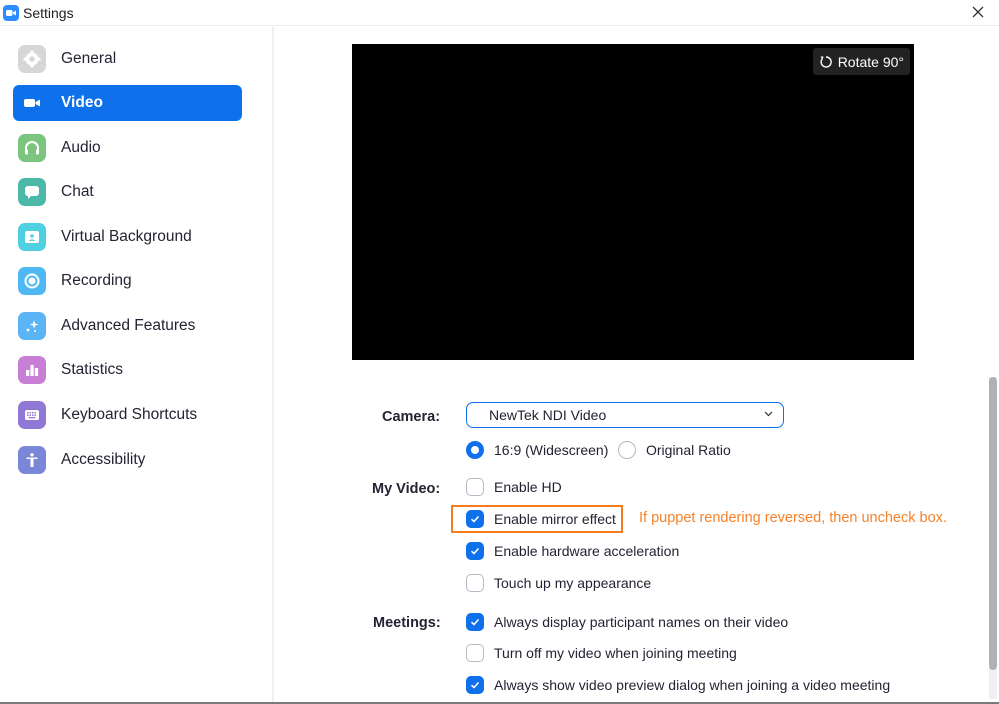  Describe the element at coordinates (551, 450) in the screenshot. I see `radio-label: 16:9 (Widescreen)` at that location.